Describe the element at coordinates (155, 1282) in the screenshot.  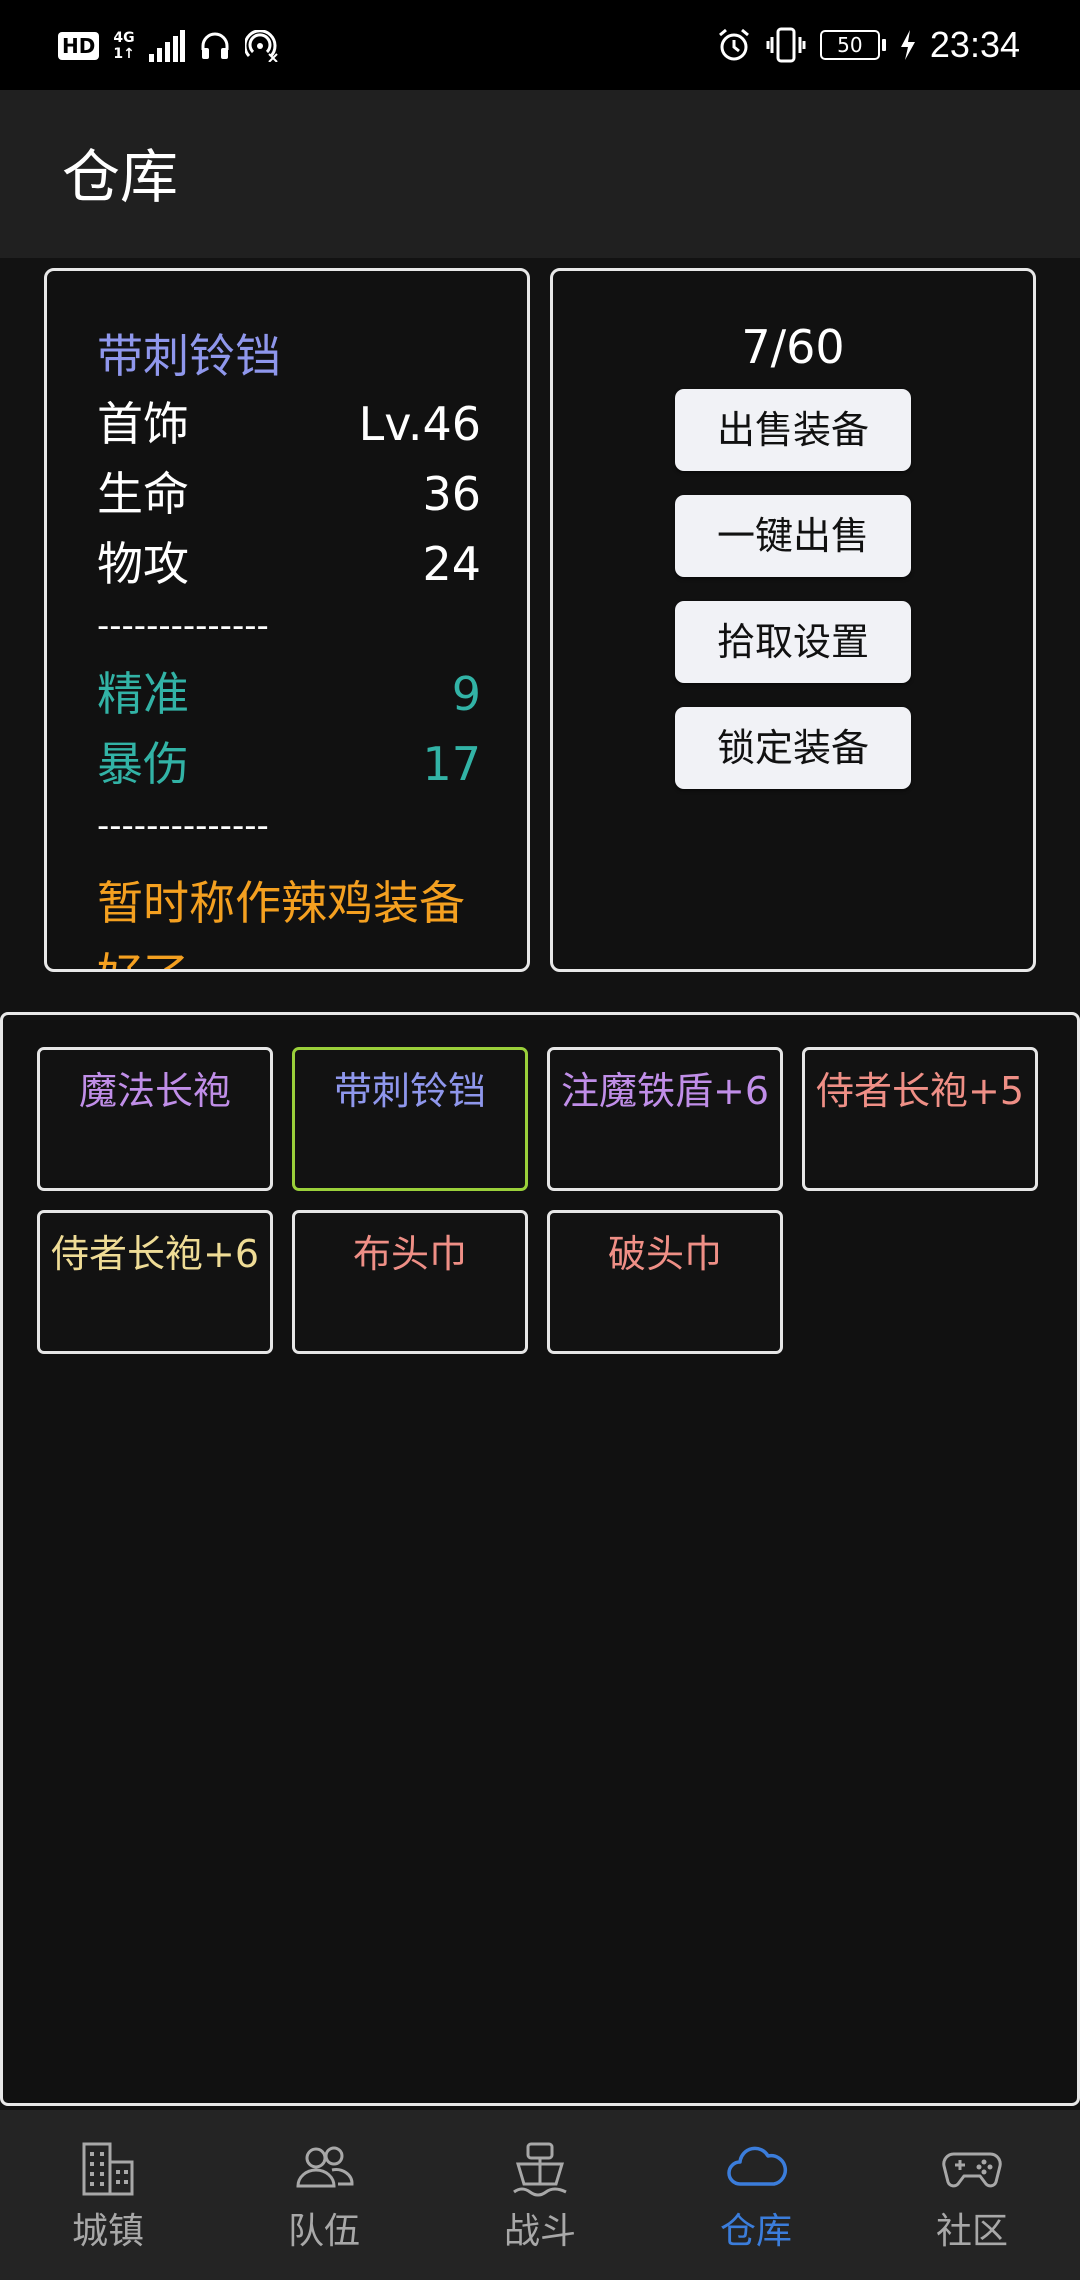
I see `inventory-item: 侍者长袍+6` at that location.